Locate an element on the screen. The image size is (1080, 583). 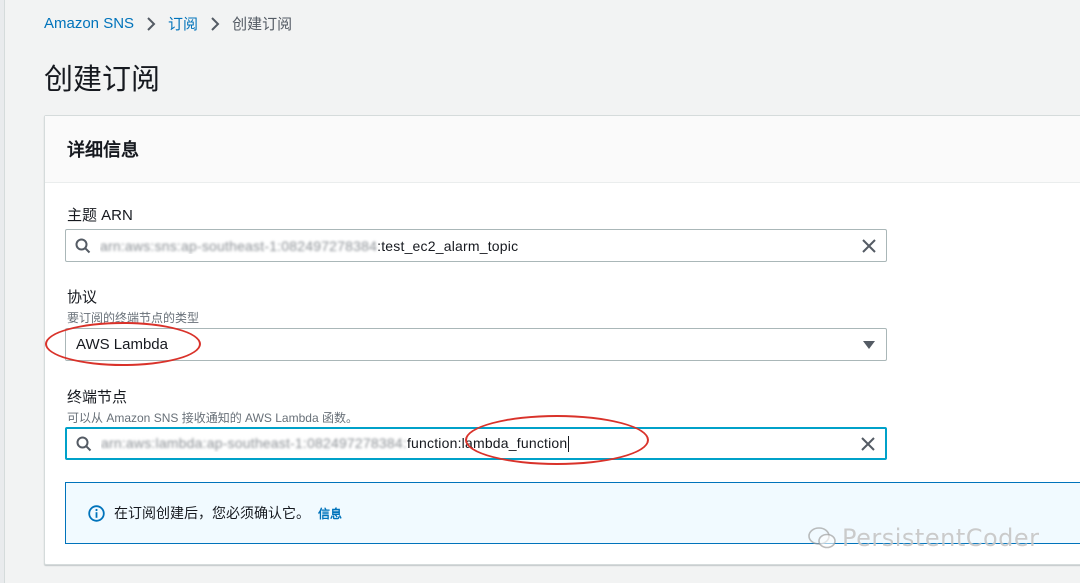
topic-arn-label: 主题 ARN is located at coordinates (100, 215).